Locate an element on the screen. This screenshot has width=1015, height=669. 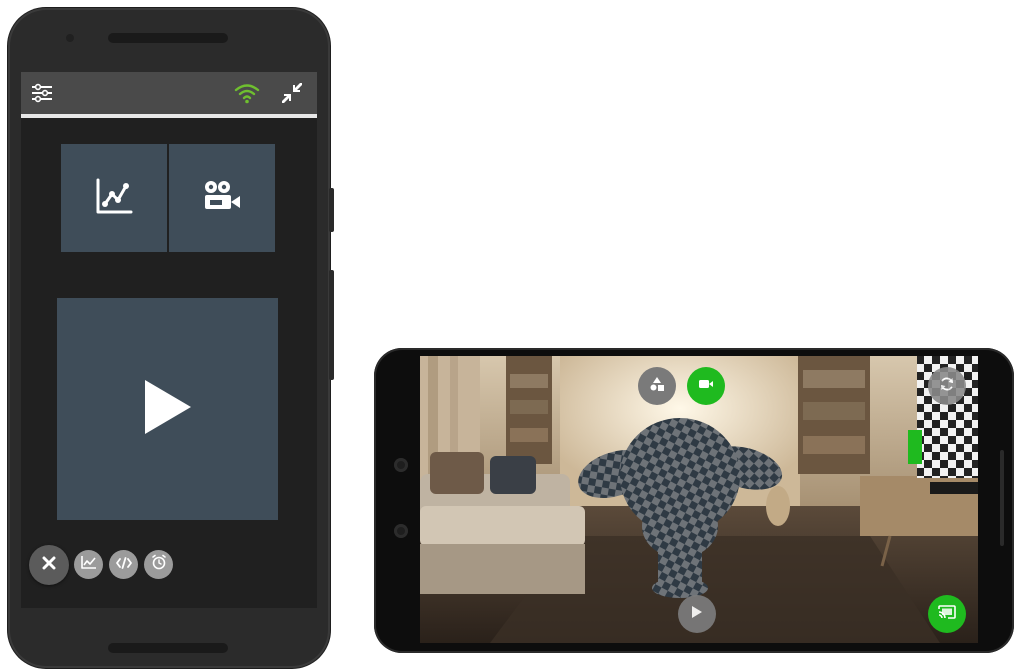
close-button is located at coordinates (49, 565).